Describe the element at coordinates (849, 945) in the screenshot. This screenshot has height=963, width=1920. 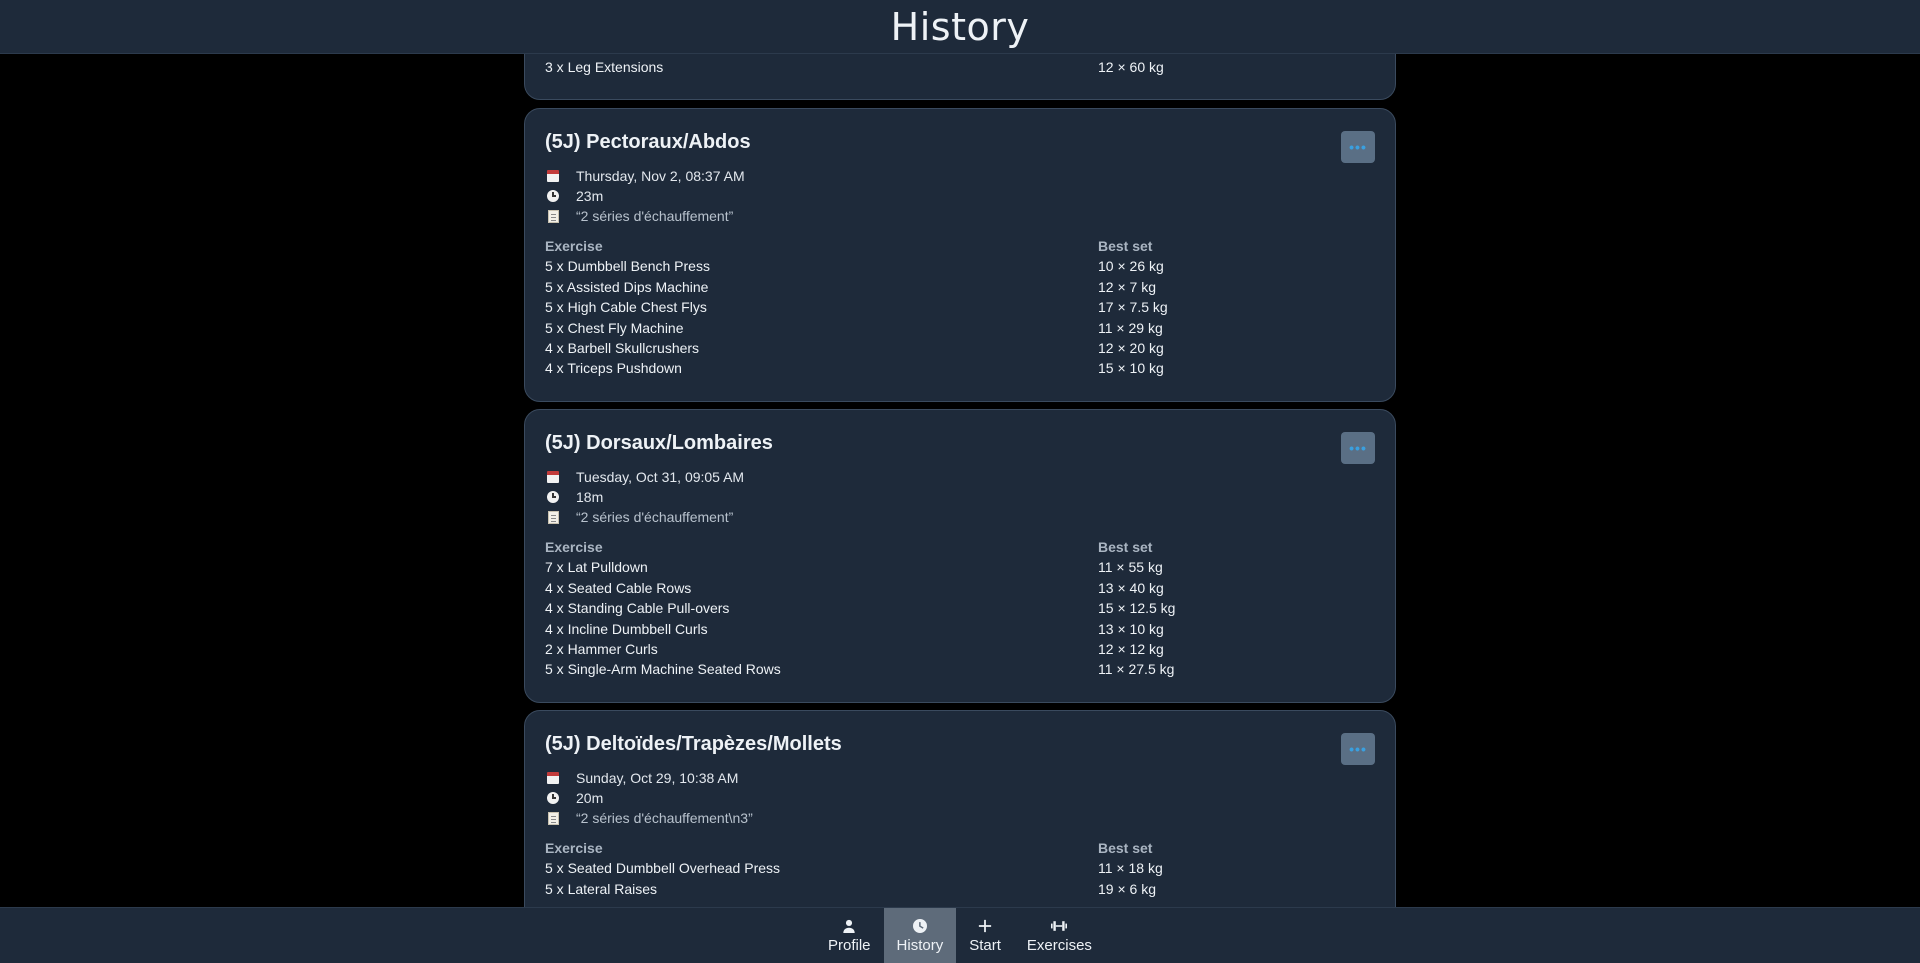
I see `nav-label: Profile` at that location.